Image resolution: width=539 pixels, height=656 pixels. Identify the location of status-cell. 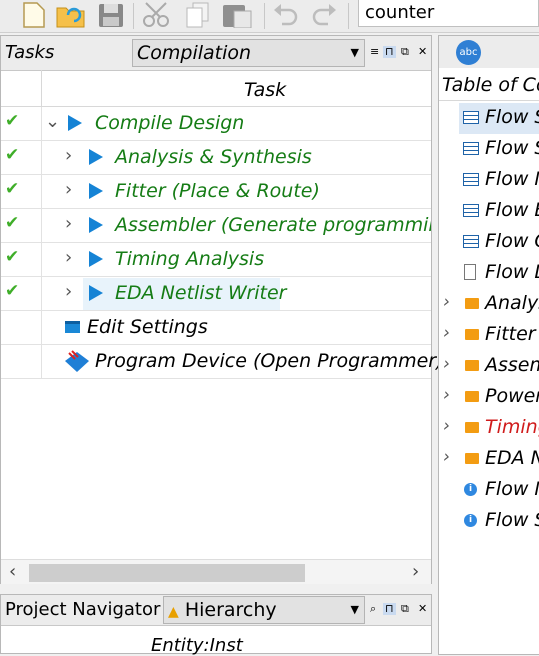
(21, 361).